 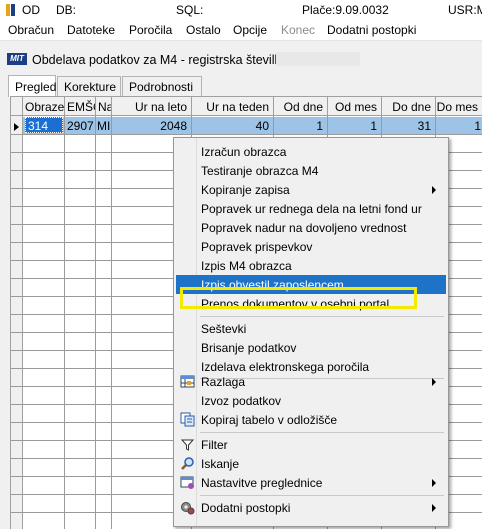 I want to click on col-header-do-mes: Do mes, so click(x=459, y=106).